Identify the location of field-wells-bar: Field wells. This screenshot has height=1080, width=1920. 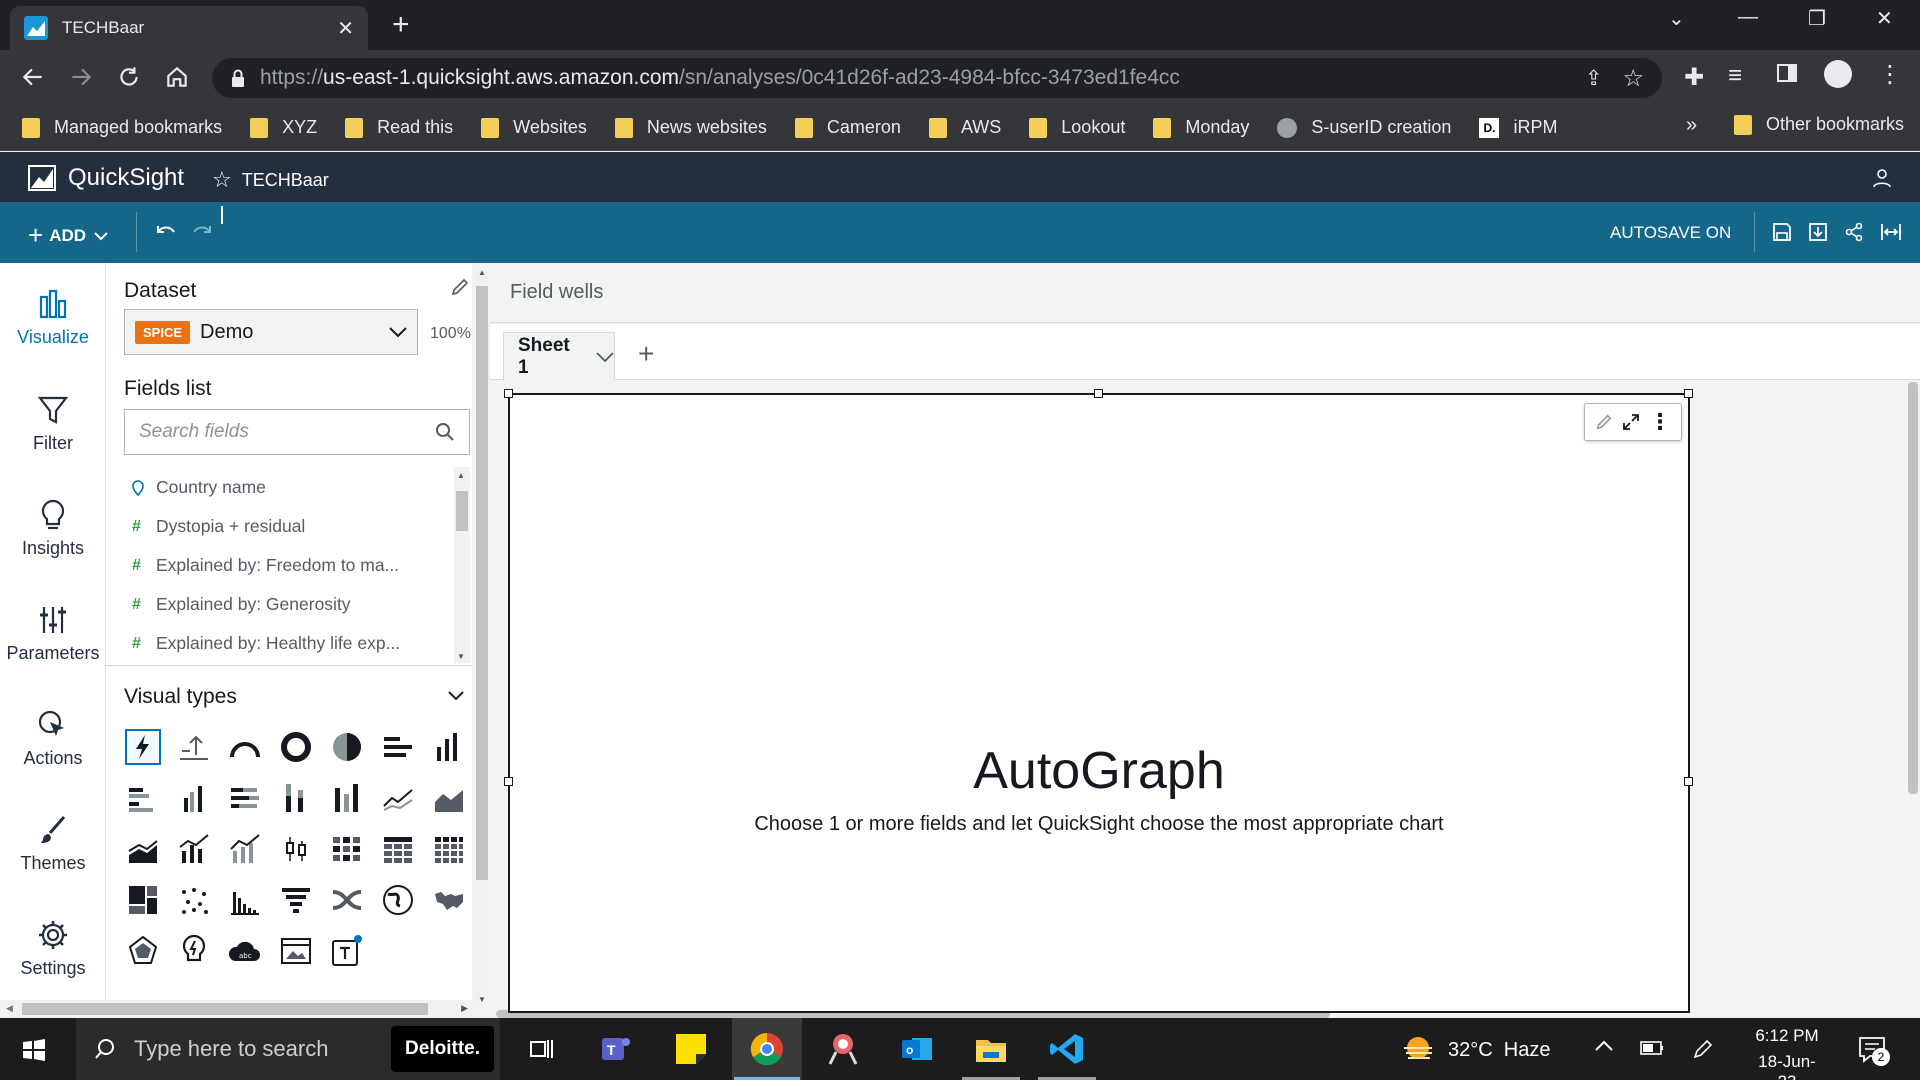
(1205, 293).